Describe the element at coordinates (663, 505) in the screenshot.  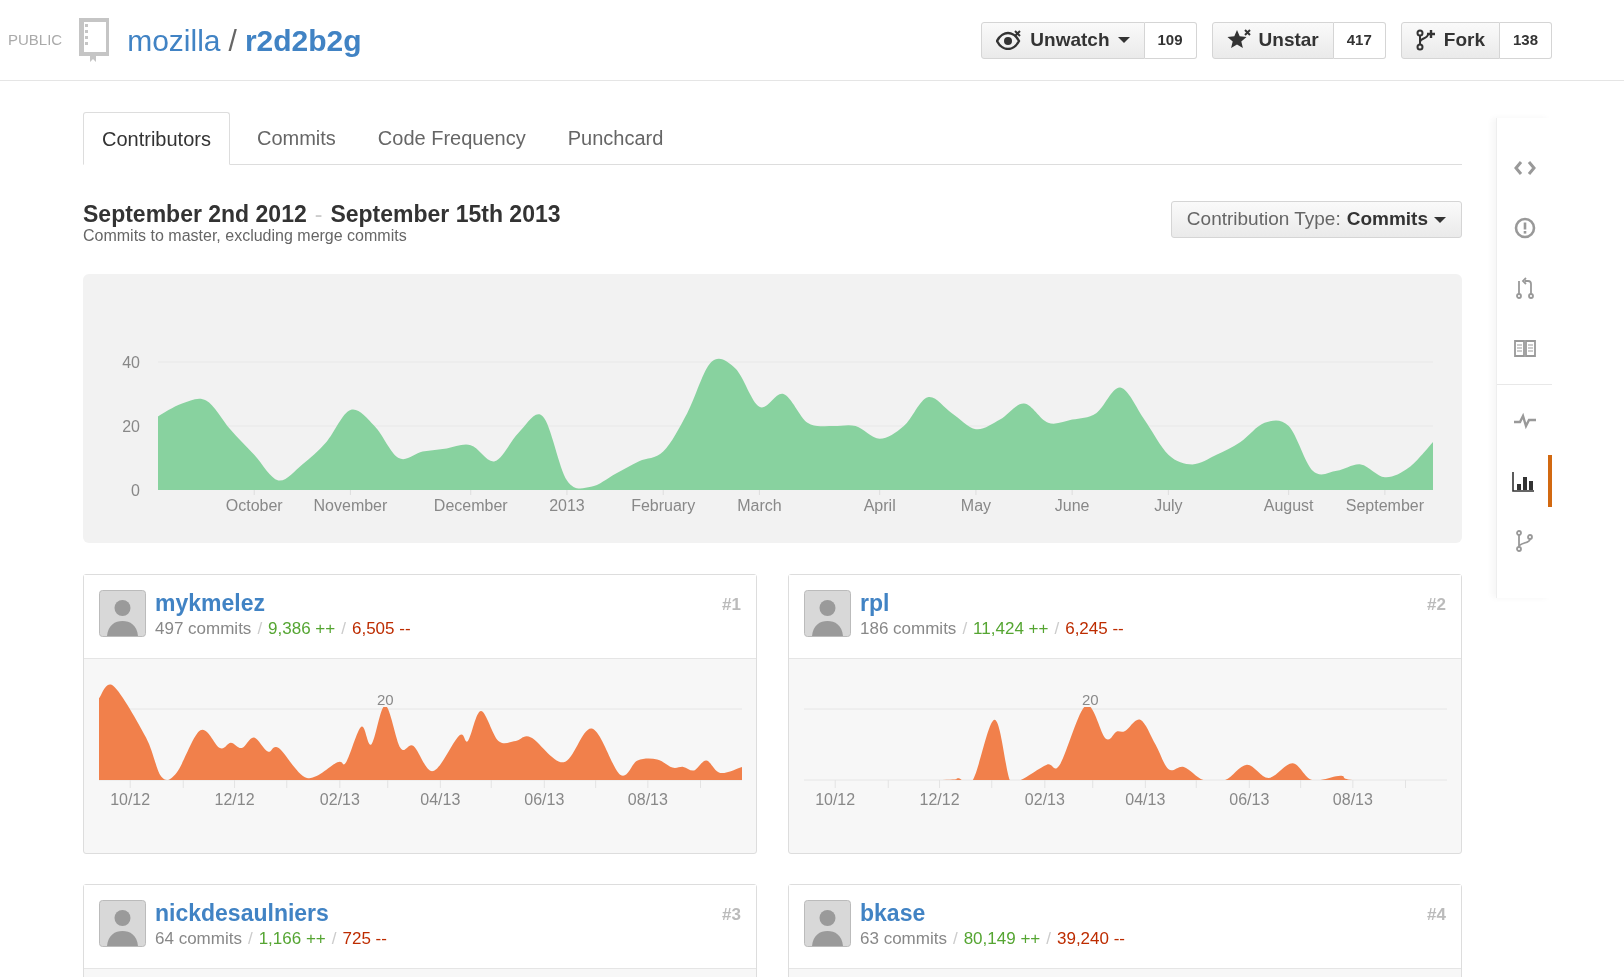
I see `x-tick-label: February` at that location.